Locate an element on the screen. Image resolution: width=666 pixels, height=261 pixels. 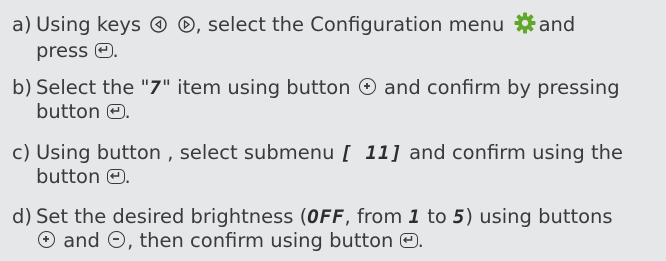
step-text: " item using button is located at coordinates (256, 87).